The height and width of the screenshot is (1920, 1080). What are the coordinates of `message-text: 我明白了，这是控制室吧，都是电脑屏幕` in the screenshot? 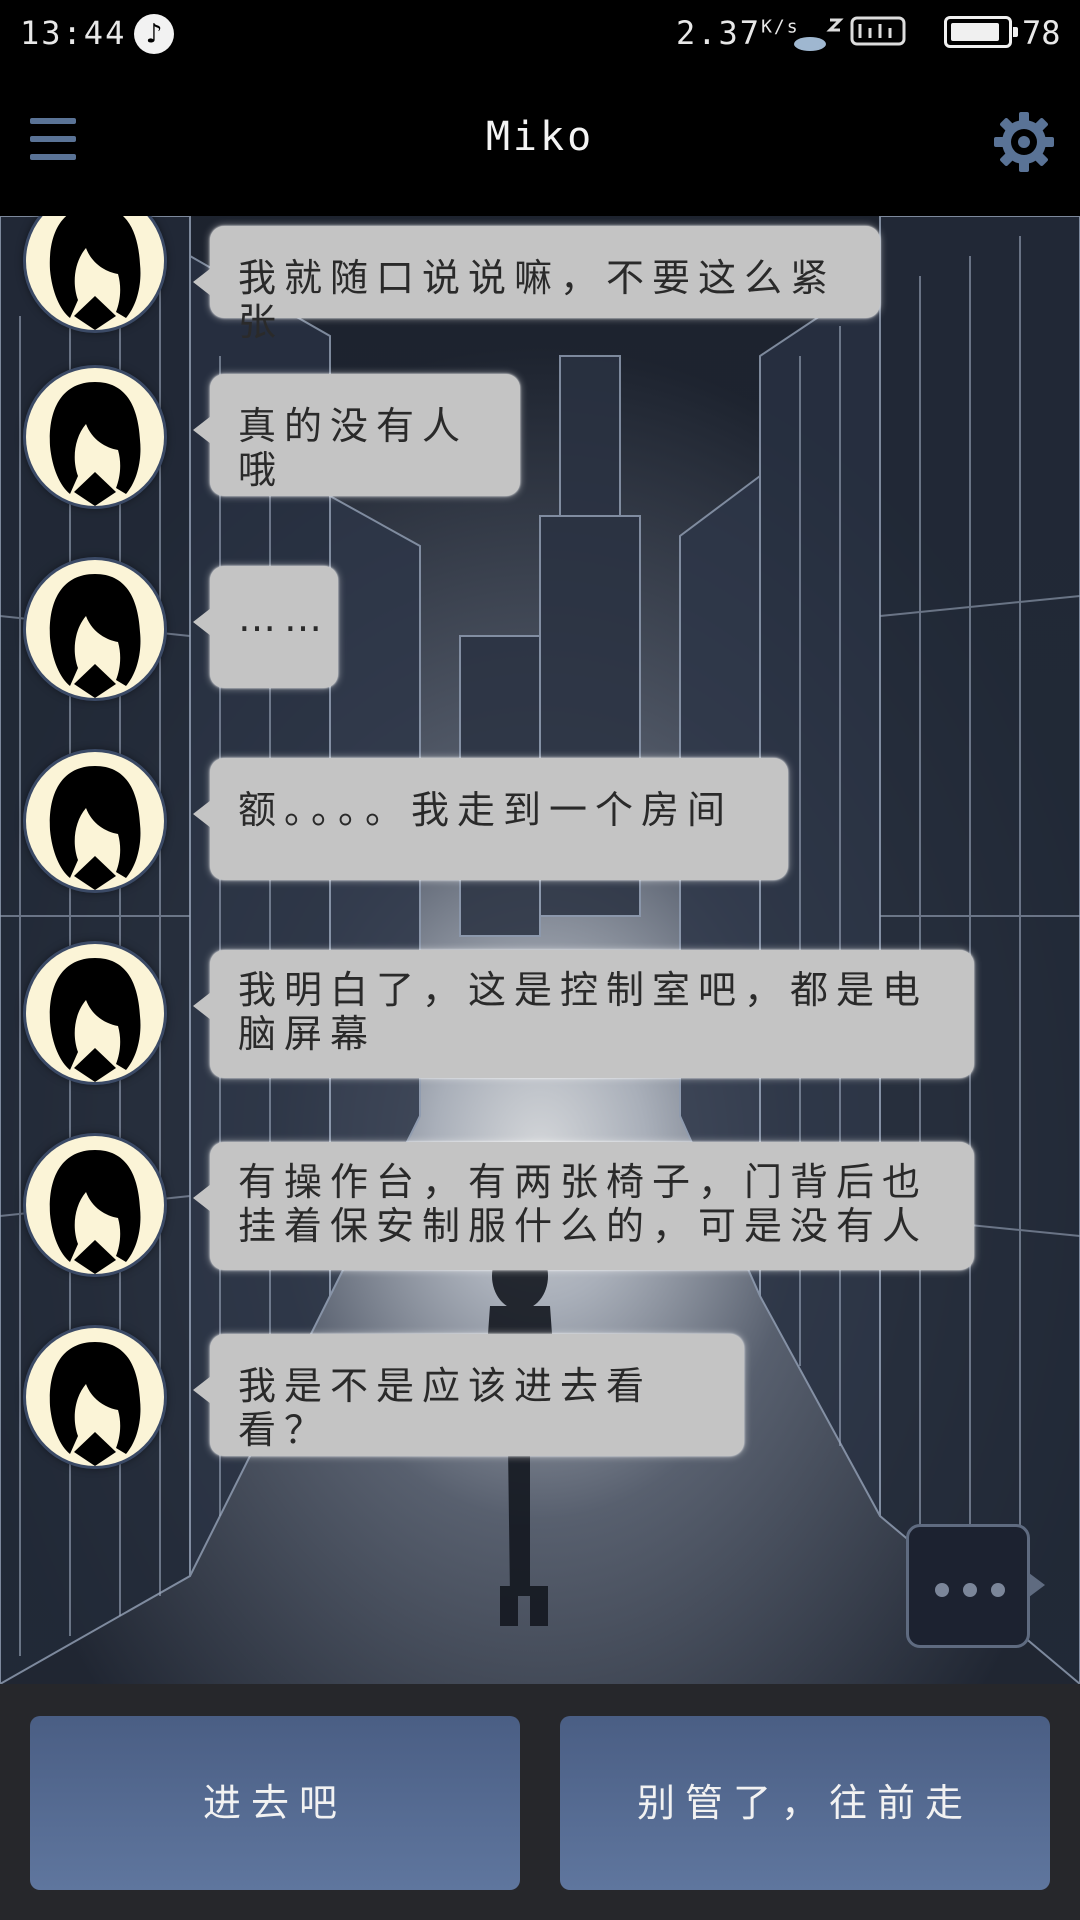 It's located at (583, 1012).